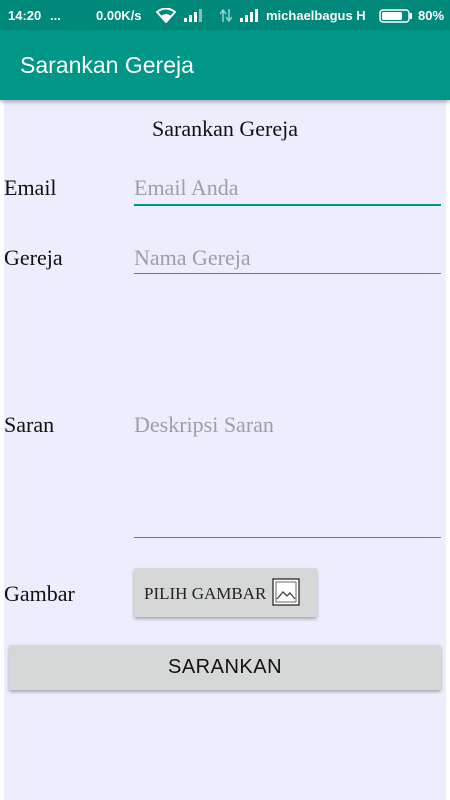 Image resolution: width=450 pixels, height=800 pixels. Describe the element at coordinates (286, 592) in the screenshot. I see `image-icon` at that location.